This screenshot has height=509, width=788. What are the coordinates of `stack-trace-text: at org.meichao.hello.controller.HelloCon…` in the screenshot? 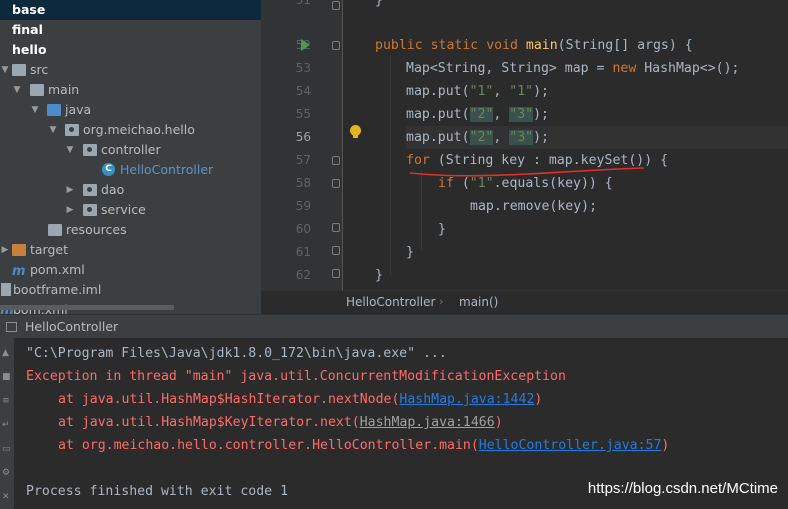 It's located at (268, 445).